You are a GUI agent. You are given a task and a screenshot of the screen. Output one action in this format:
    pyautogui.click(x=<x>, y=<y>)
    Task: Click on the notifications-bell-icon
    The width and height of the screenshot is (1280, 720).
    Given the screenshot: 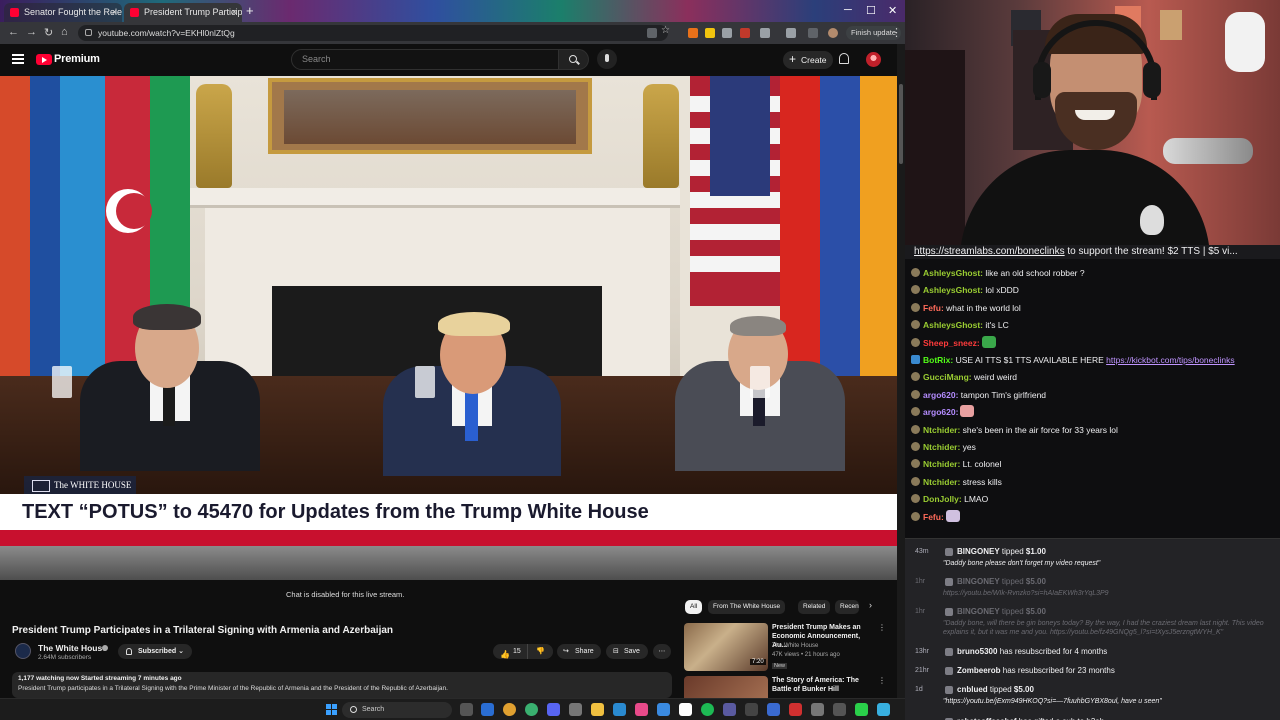 What is the action you would take?
    pyautogui.click(x=844, y=58)
    